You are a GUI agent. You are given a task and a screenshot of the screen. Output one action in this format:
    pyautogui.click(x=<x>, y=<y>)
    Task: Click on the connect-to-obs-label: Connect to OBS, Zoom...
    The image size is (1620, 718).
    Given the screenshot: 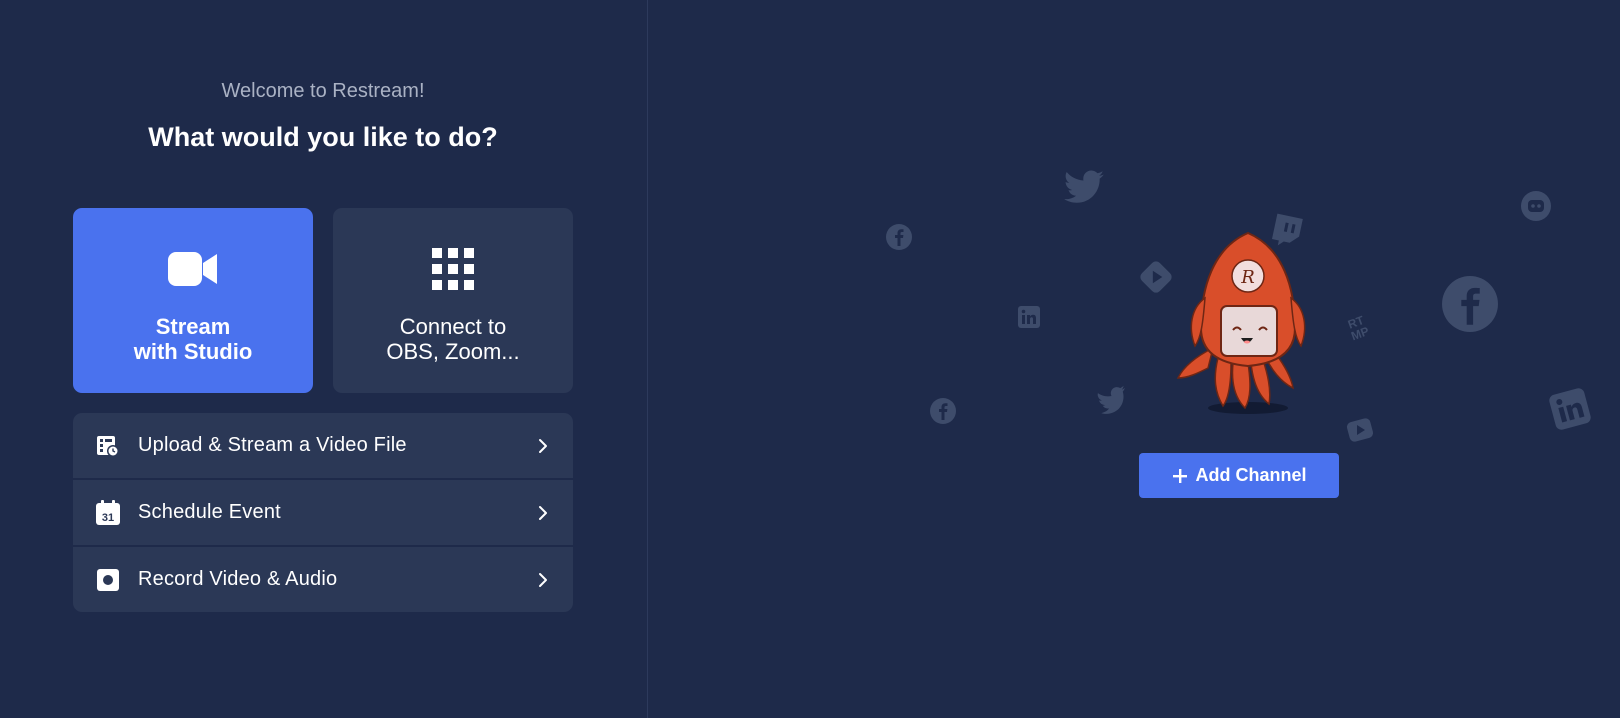 What is the action you would take?
    pyautogui.click(x=453, y=339)
    